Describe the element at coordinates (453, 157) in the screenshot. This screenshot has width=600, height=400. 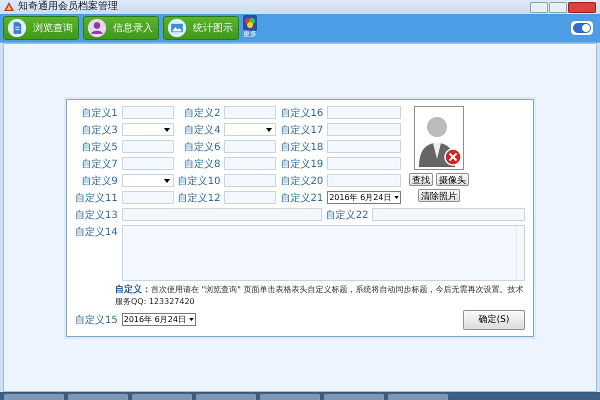
I see `delete-photo-icon` at that location.